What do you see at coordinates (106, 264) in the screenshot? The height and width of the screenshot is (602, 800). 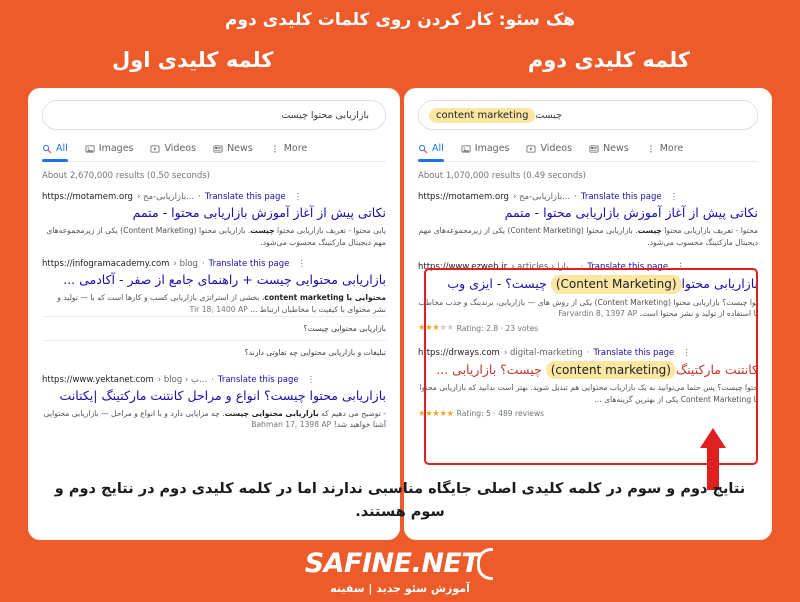 I see `result-domain: https://infogramacademy.com` at bounding box center [106, 264].